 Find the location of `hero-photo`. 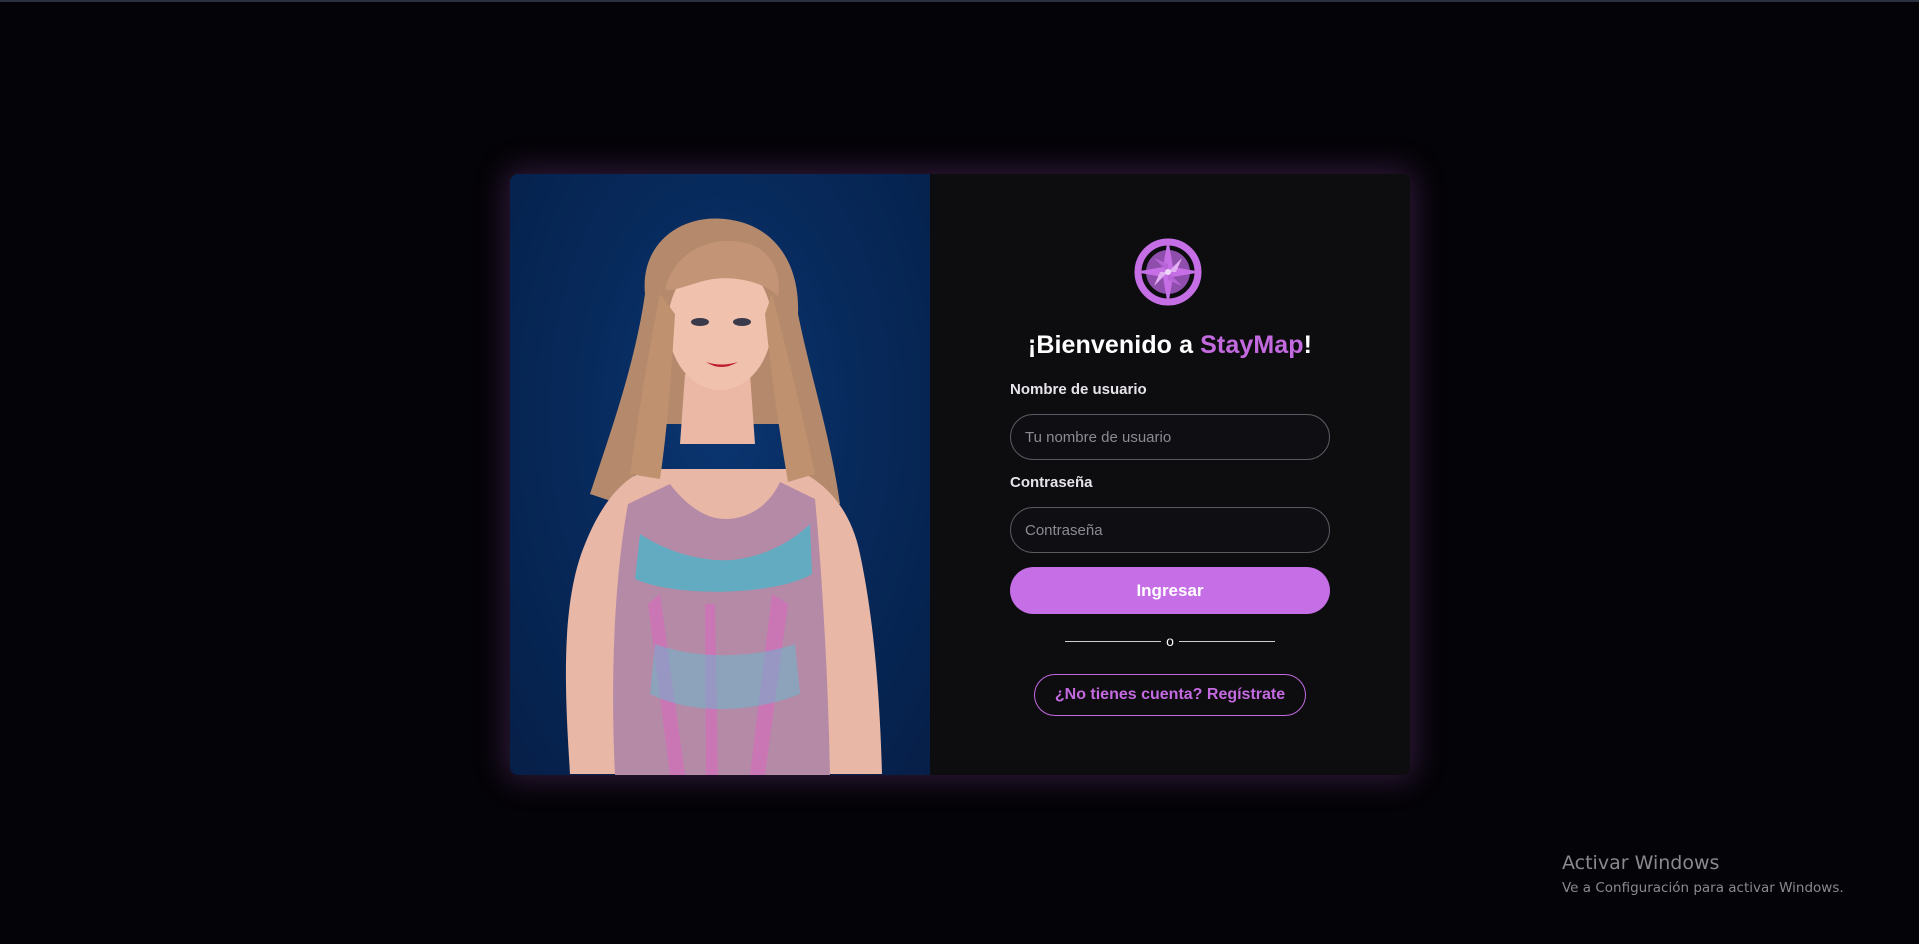

hero-photo is located at coordinates (720, 474).